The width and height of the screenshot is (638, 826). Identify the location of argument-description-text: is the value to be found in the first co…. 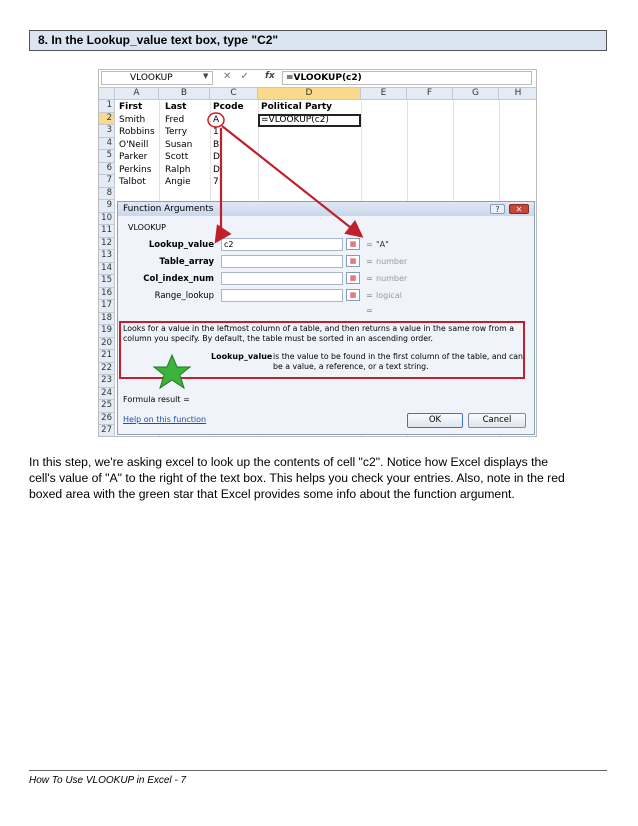
(398, 361).